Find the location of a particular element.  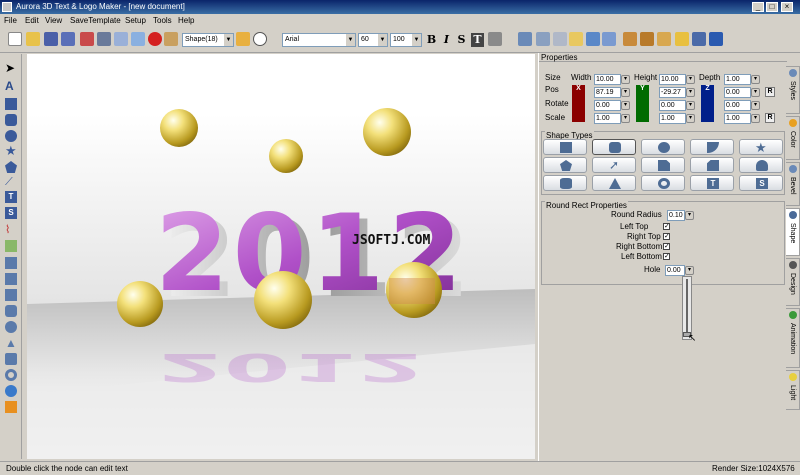

menu-setup: Setup is located at coordinates (135, 20).